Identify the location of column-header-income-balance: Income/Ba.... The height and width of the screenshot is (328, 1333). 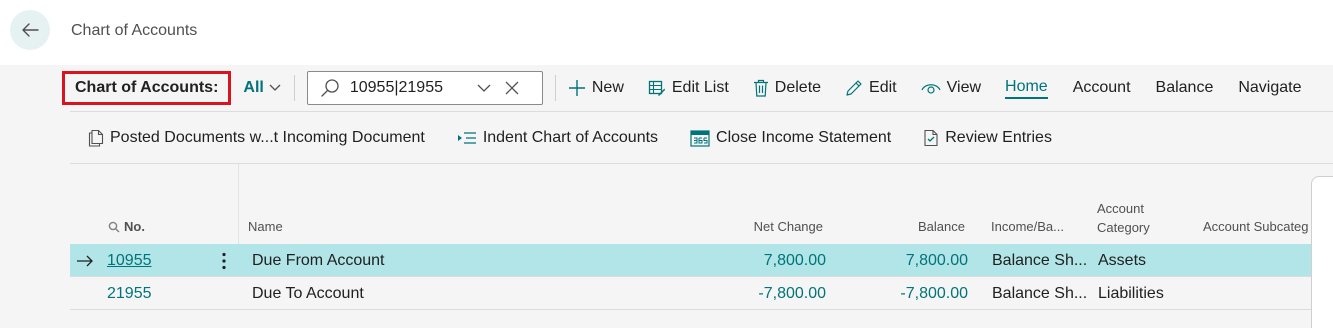
(1027, 226).